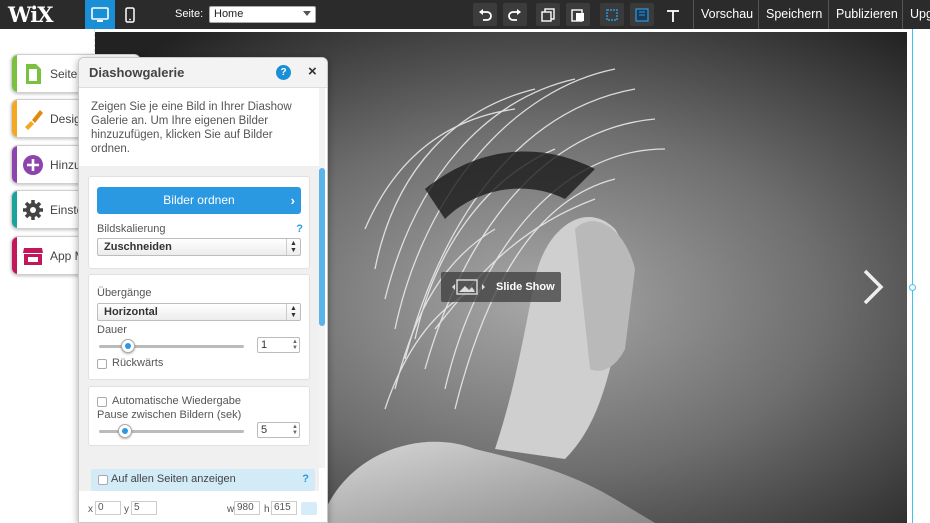 The image size is (930, 523). I want to click on grid-icon, so click(642, 14).